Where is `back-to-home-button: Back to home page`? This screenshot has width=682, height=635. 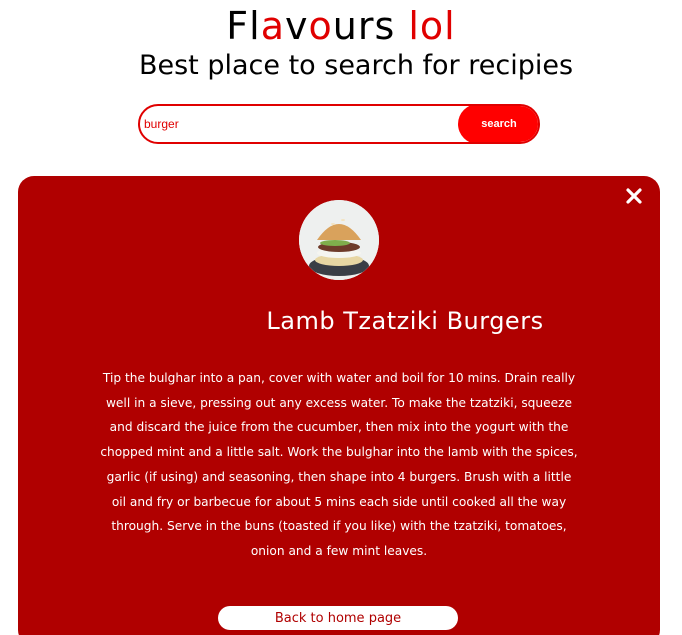 back-to-home-button: Back to home page is located at coordinates (338, 618).